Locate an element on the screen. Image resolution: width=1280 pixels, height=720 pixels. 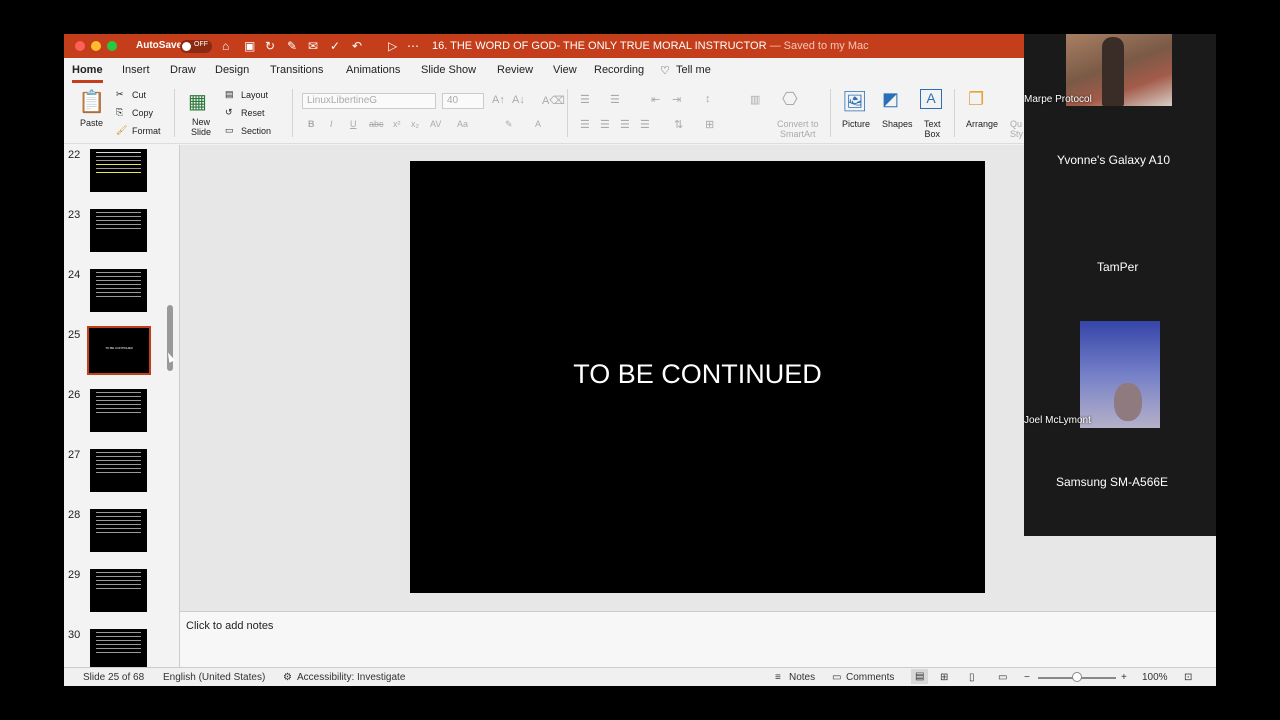
shapes-icon: ◩ is located at coordinates (890, 99).